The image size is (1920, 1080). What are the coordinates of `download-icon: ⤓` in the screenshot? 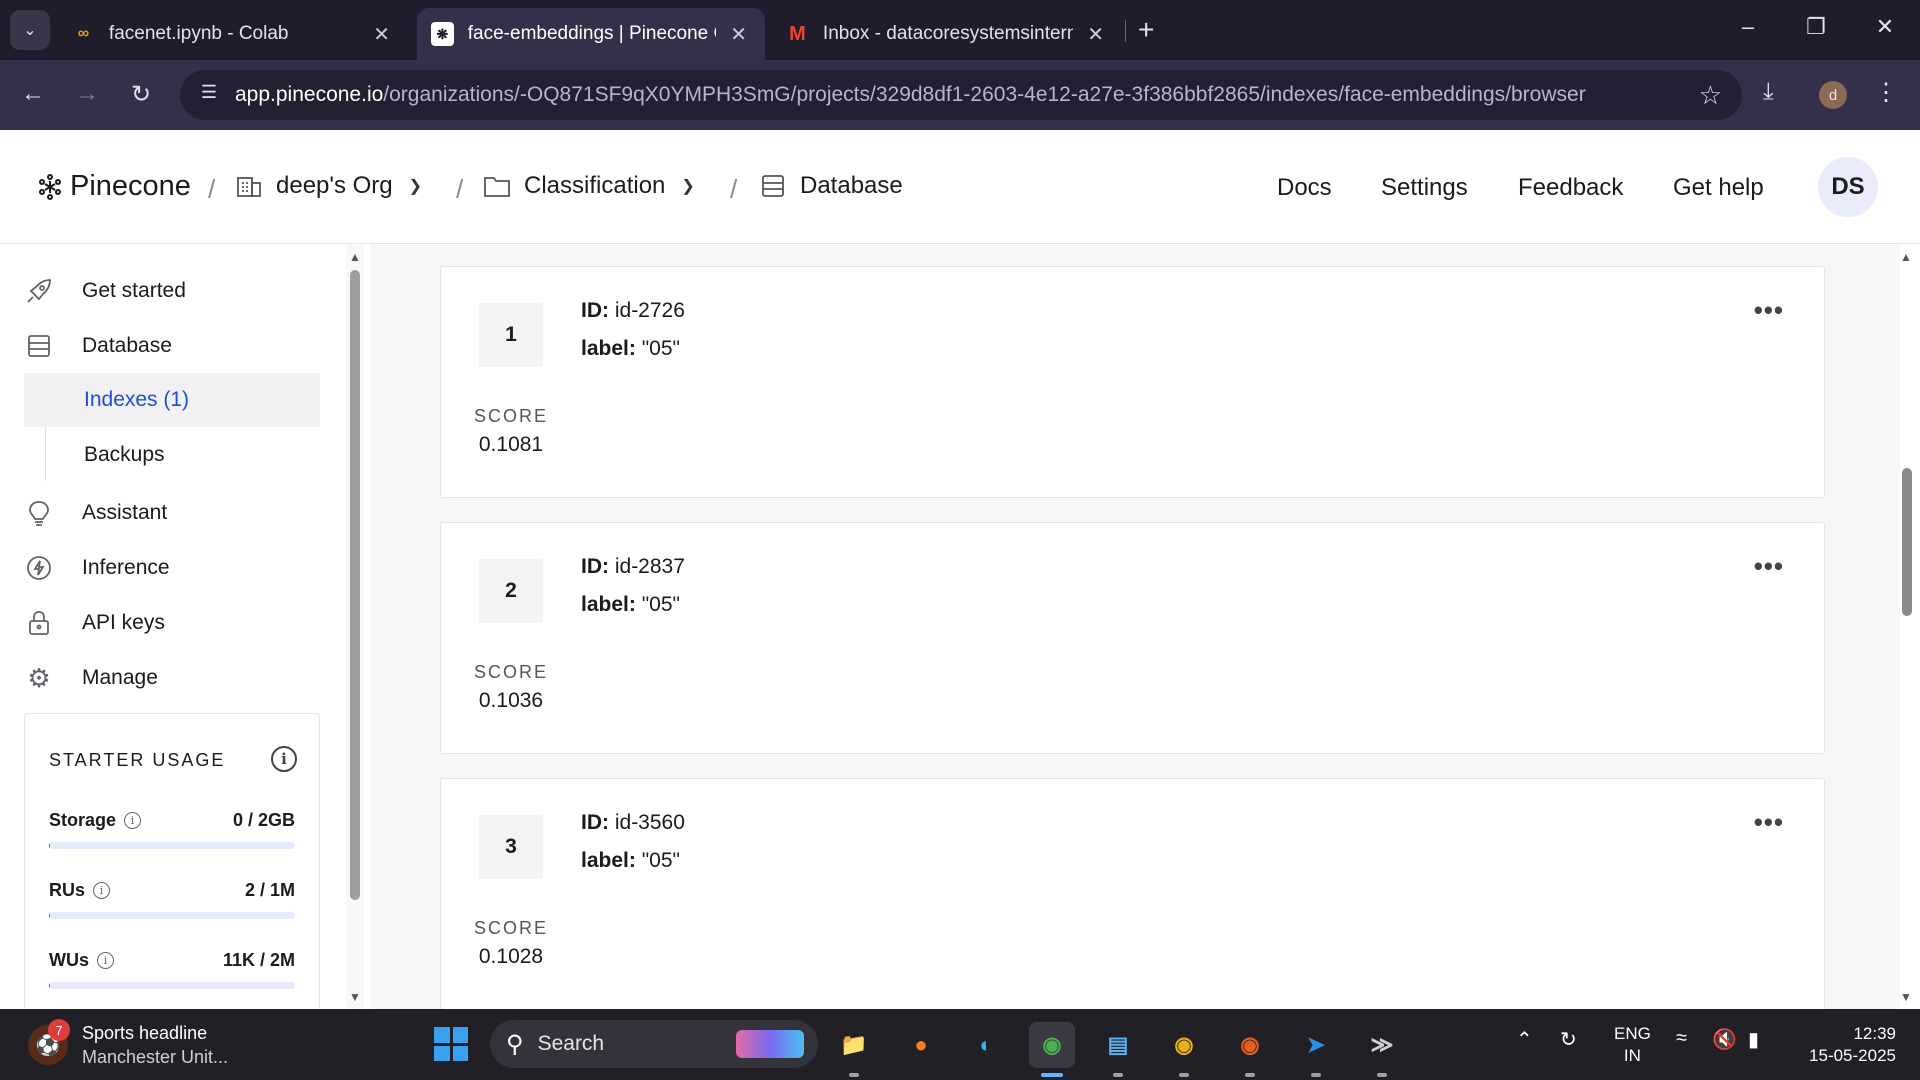 It's located at (1768, 92).